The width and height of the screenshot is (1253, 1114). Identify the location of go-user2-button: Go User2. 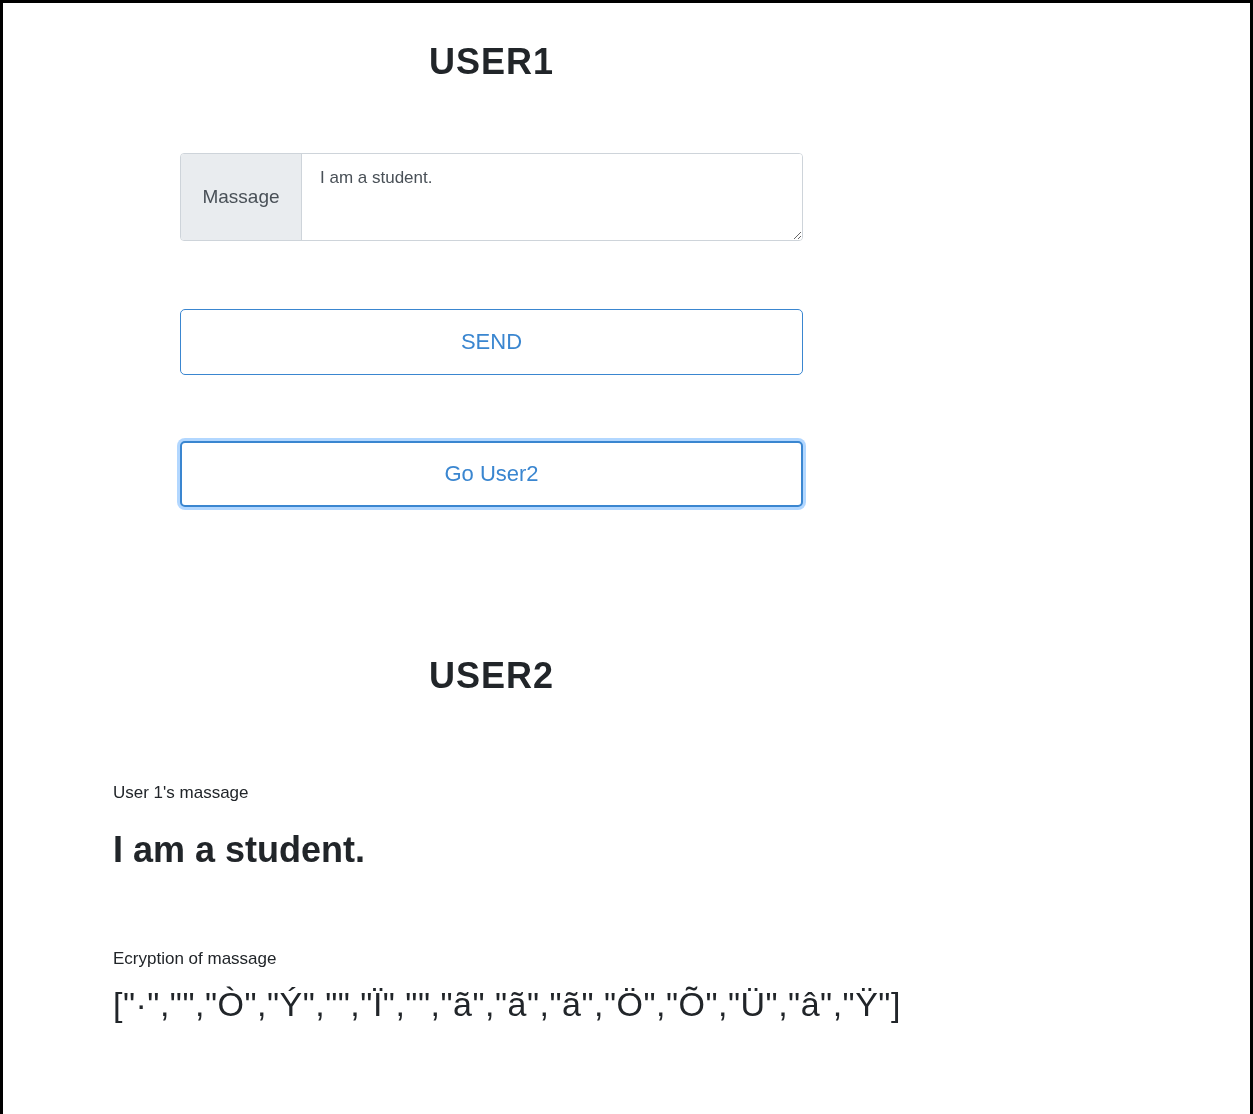
(491, 474).